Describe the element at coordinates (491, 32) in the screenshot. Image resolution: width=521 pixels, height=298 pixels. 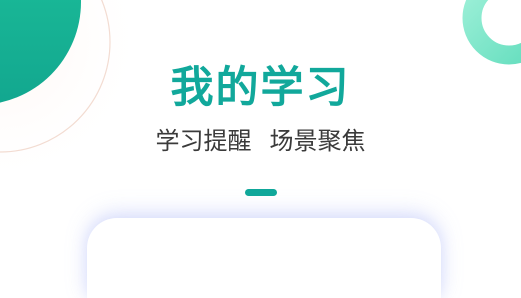
I see `green-ring-shape` at that location.